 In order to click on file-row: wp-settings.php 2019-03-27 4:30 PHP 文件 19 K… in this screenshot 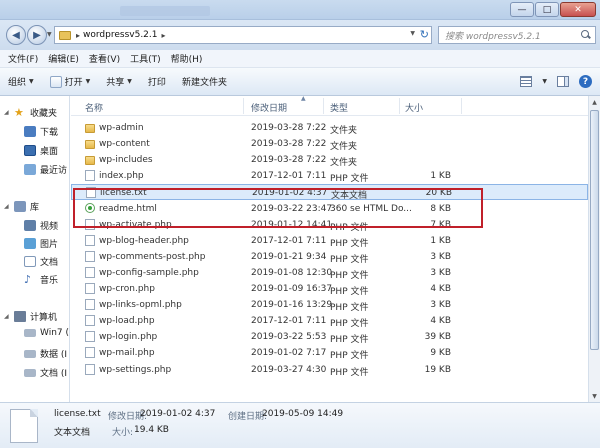, I will do `click(329, 370)`.